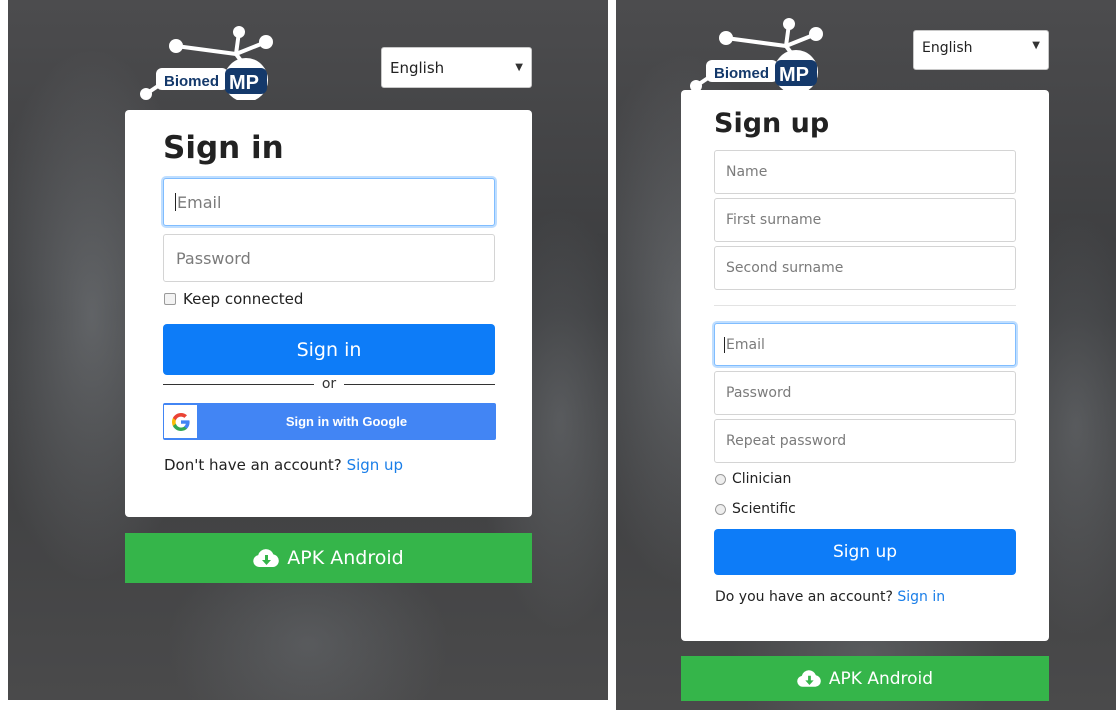 The image size is (1116, 710). Describe the element at coordinates (420, 384) in the screenshot. I see `divider-line-right` at that location.